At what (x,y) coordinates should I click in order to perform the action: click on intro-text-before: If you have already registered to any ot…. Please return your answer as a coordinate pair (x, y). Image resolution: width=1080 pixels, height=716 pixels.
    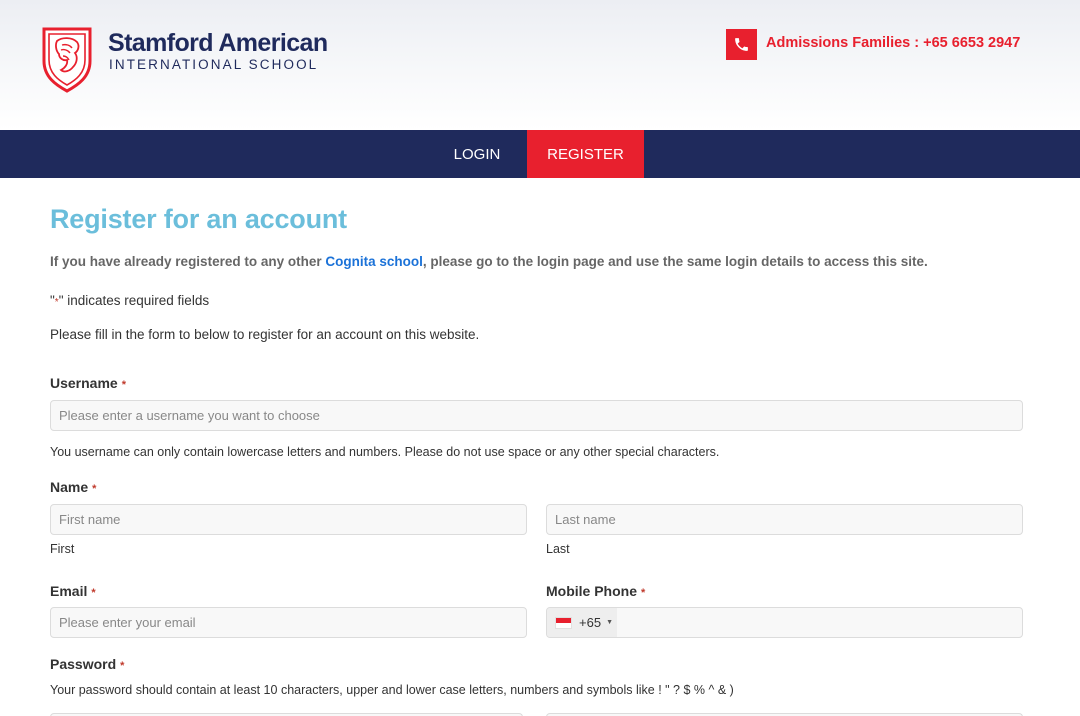
    Looking at the image, I should click on (188, 261).